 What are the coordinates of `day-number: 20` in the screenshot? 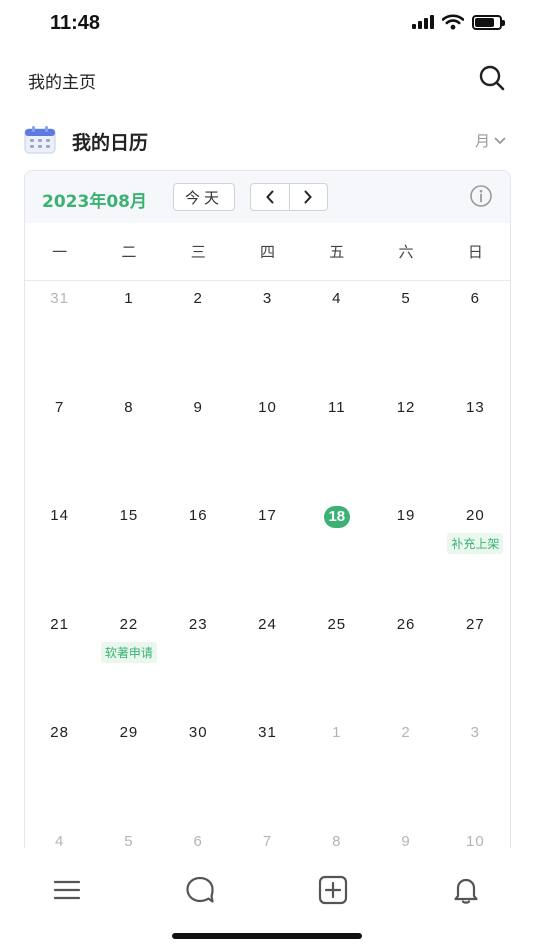 It's located at (475, 515).